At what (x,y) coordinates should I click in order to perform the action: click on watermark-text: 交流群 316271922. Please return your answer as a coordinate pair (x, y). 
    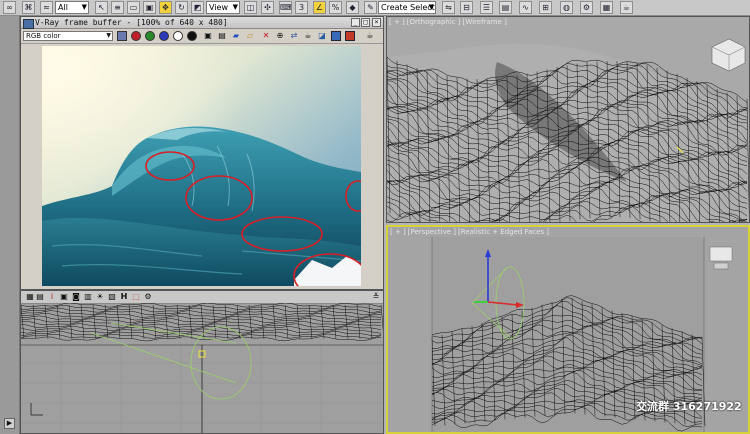
    Looking at the image, I should click on (689, 406).